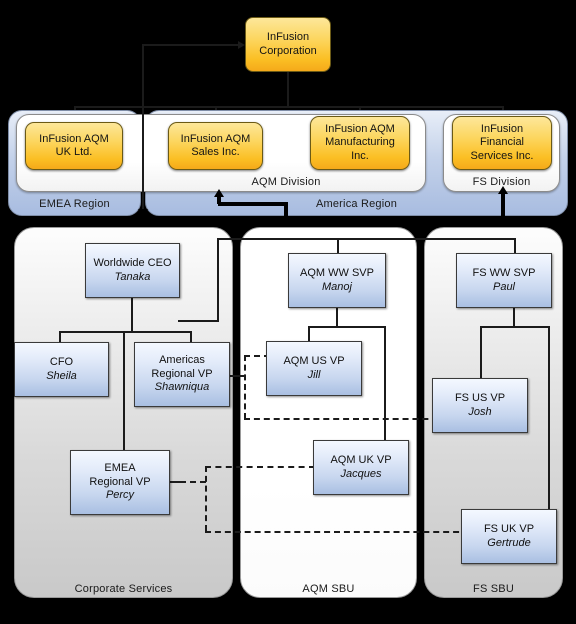 The width and height of the screenshot is (576, 624). Describe the element at coordinates (241, 45) in the screenshot. I see `arrow-into-corporation-icon` at that location.